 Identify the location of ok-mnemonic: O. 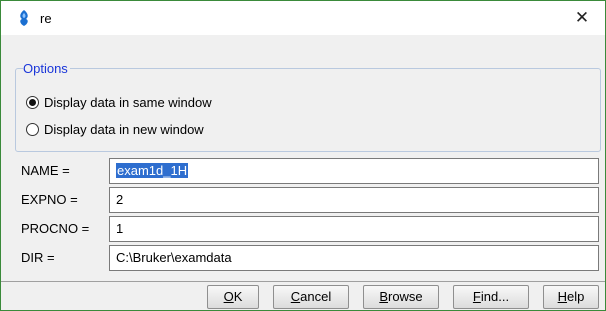
(228, 296).